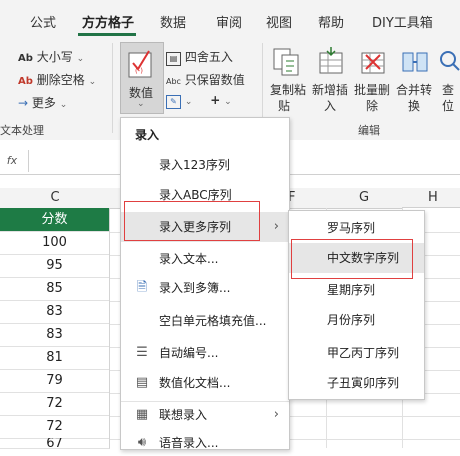 The image size is (460, 456). I want to click on find-icon, so click(450, 61).